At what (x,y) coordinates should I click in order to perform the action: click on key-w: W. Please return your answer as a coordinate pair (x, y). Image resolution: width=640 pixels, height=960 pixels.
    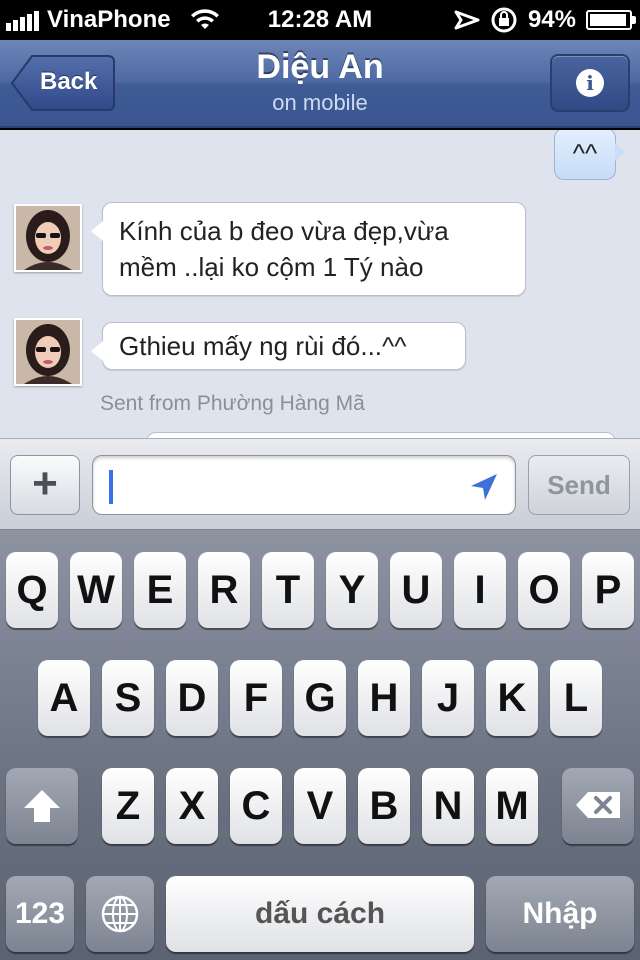
    Looking at the image, I should click on (96, 590).